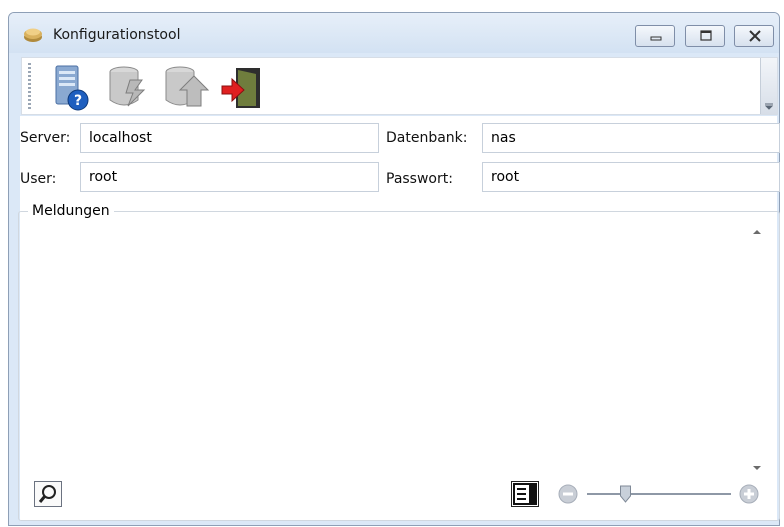  Describe the element at coordinates (757, 468) in the screenshot. I see `scroll-down-icon` at that location.